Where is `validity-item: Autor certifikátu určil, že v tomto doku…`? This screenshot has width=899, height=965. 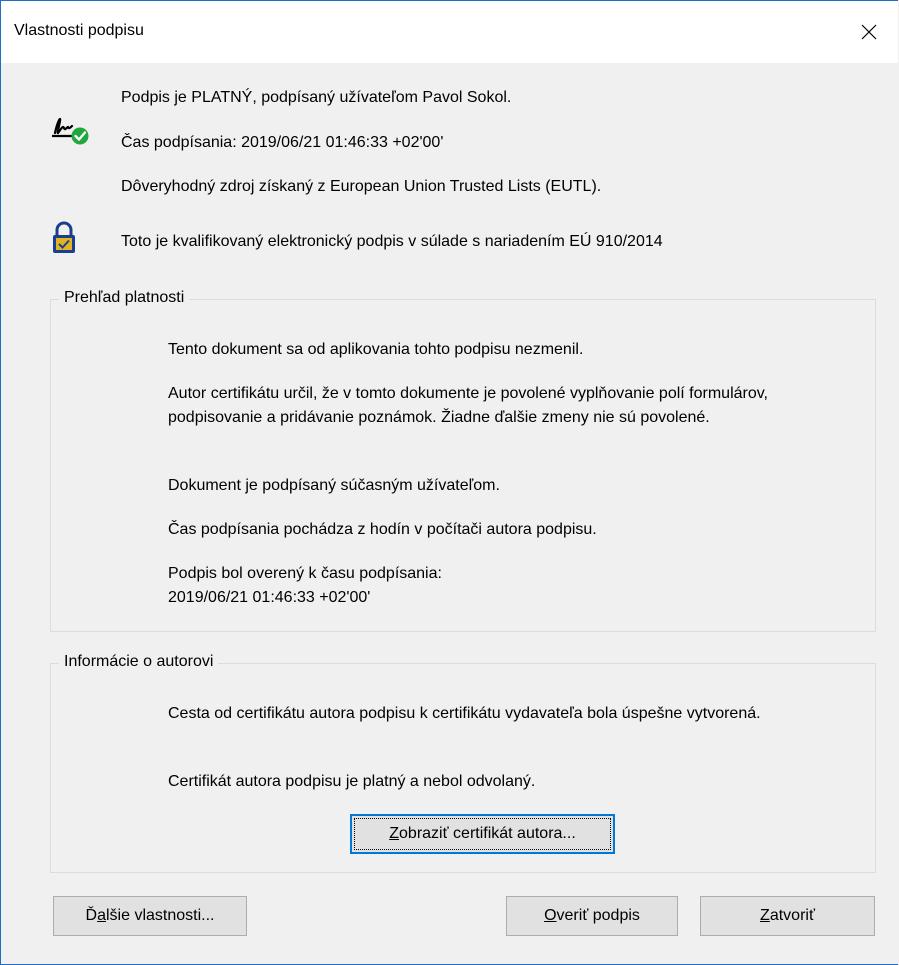 validity-item: Autor certifikátu určil, že v tomto doku… is located at coordinates (468, 405).